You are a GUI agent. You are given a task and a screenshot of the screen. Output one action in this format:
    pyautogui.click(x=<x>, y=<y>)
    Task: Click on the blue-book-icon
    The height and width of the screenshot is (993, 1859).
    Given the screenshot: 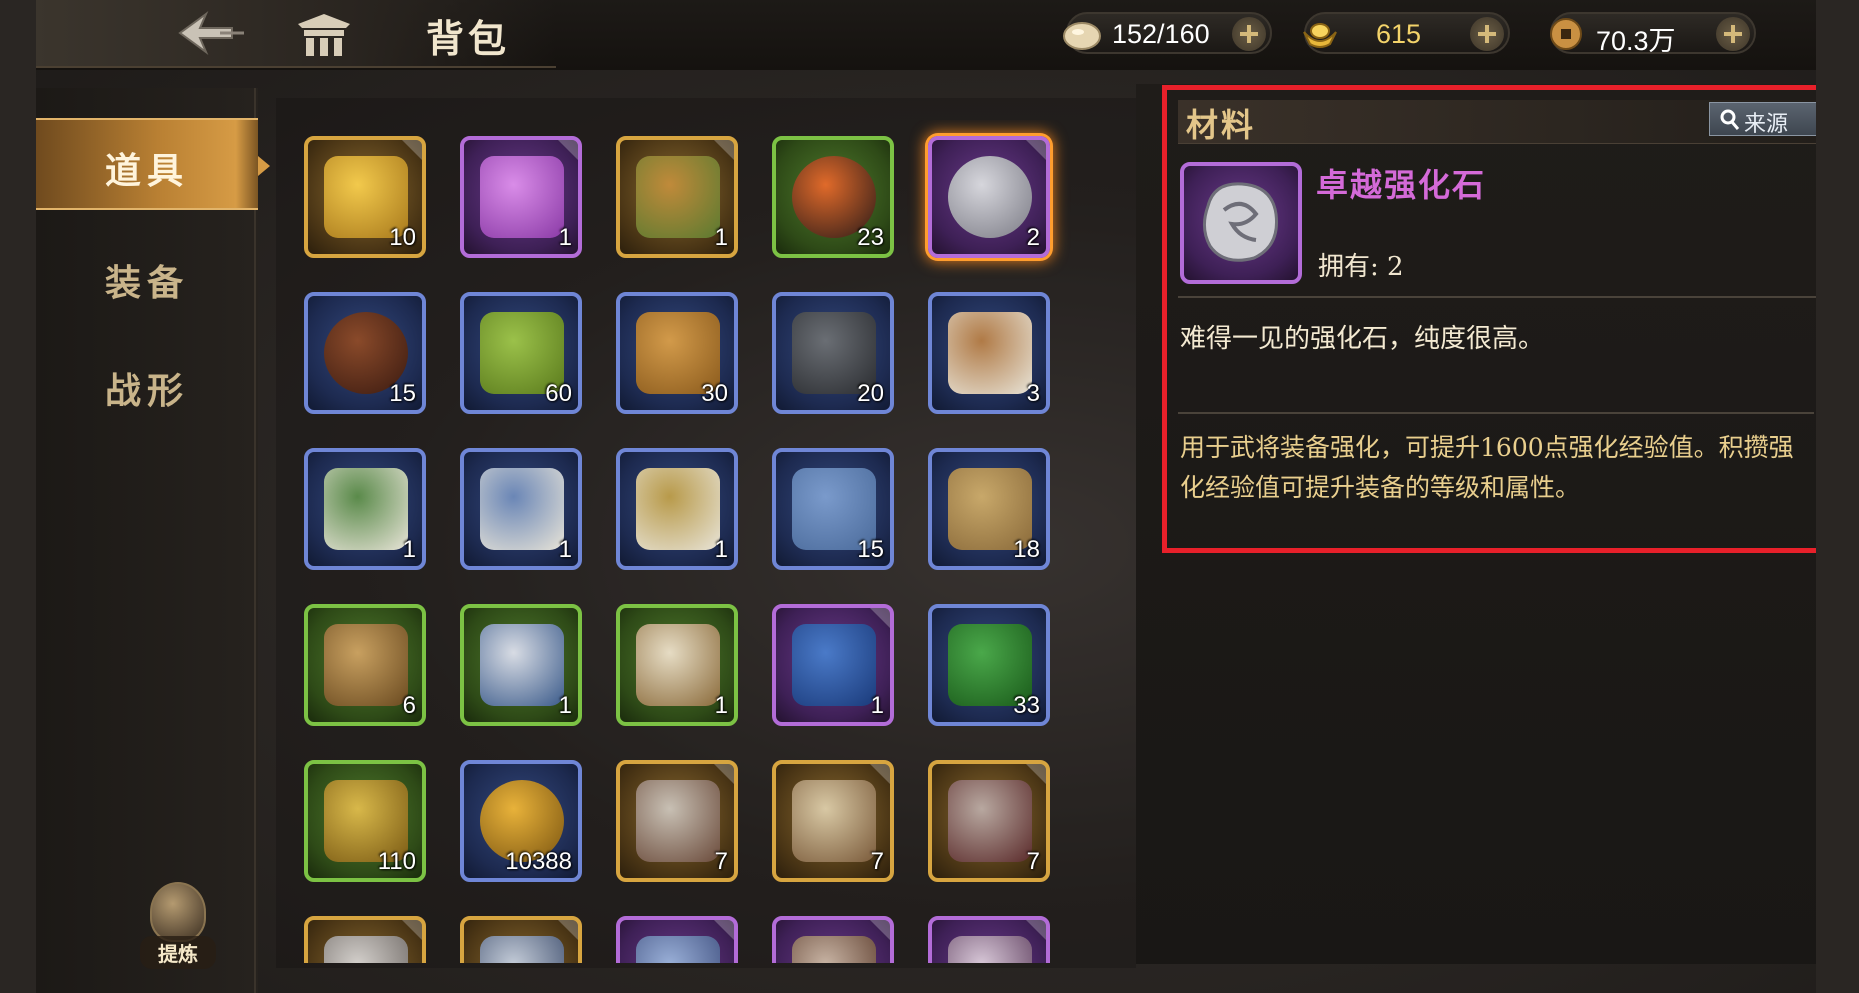 What is the action you would take?
    pyautogui.click(x=522, y=509)
    